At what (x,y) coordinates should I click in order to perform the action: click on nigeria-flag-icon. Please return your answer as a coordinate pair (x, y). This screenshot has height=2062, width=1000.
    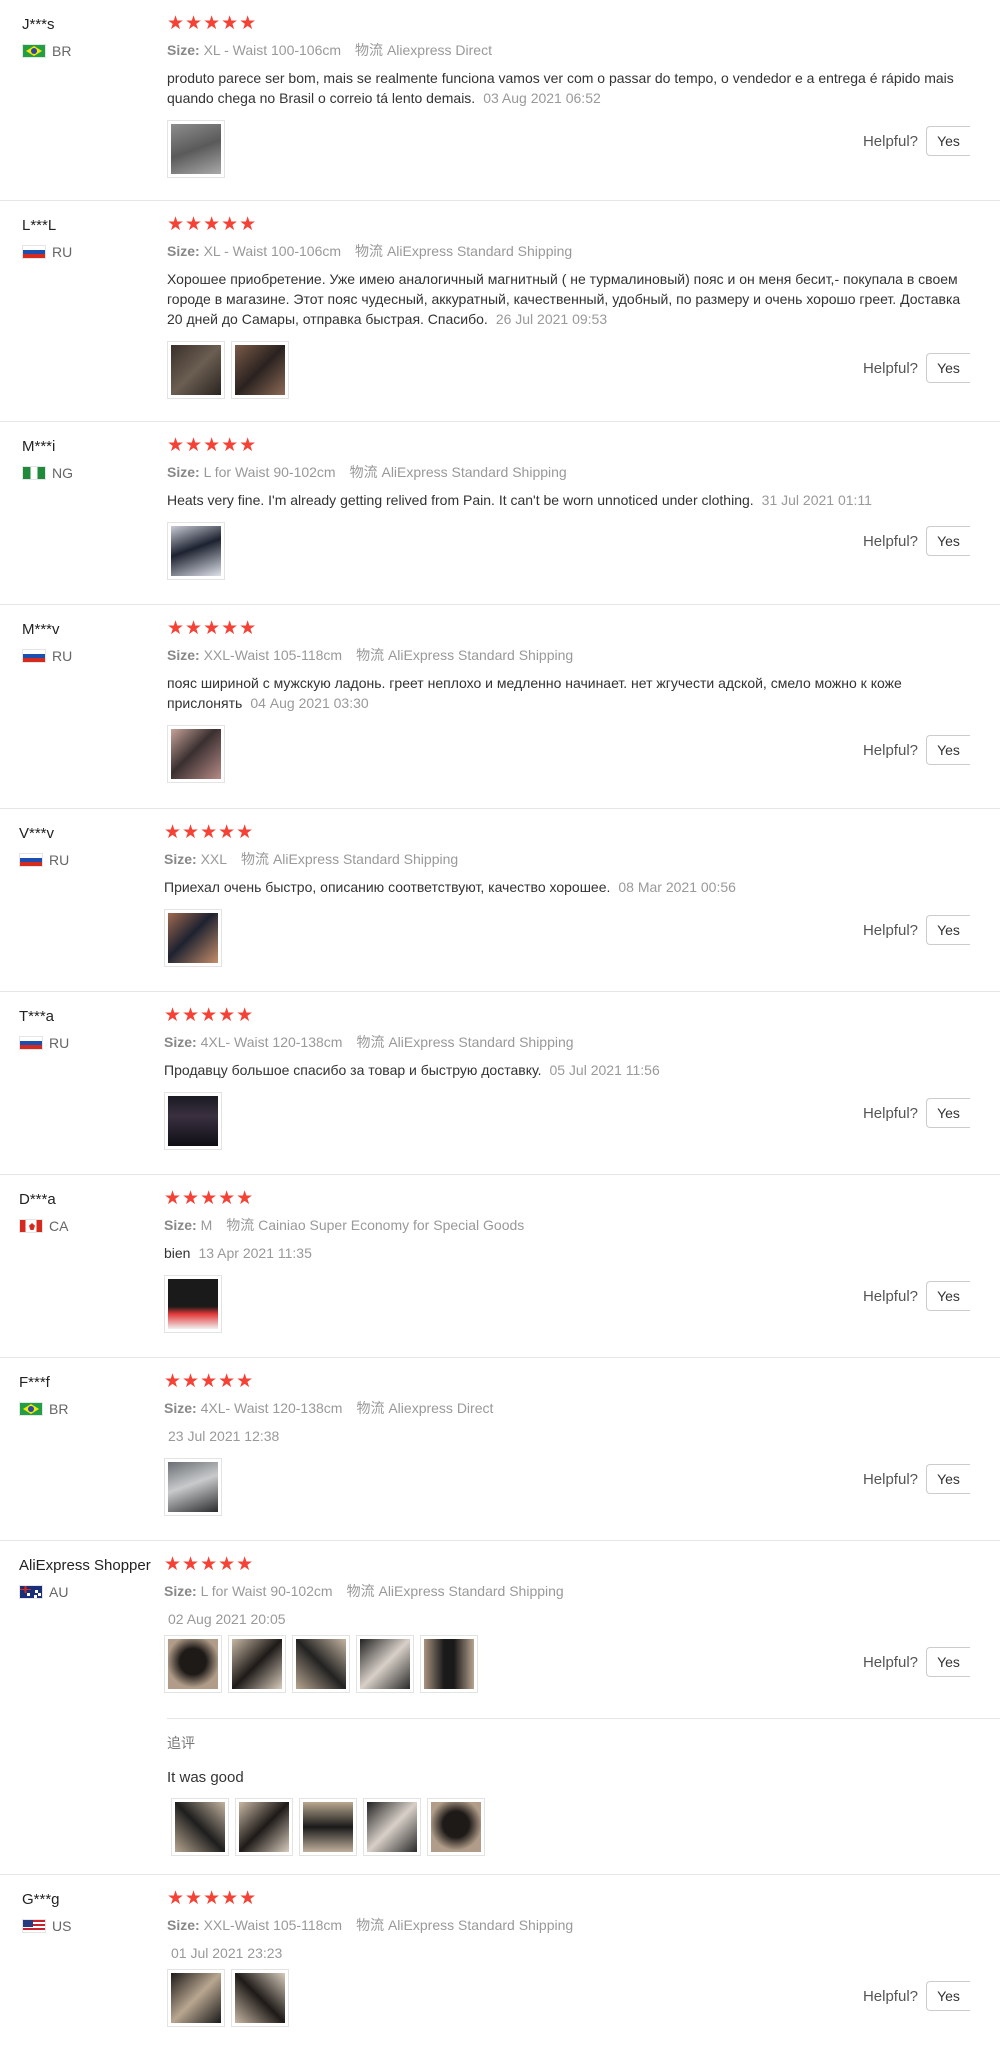
    Looking at the image, I should click on (34, 473).